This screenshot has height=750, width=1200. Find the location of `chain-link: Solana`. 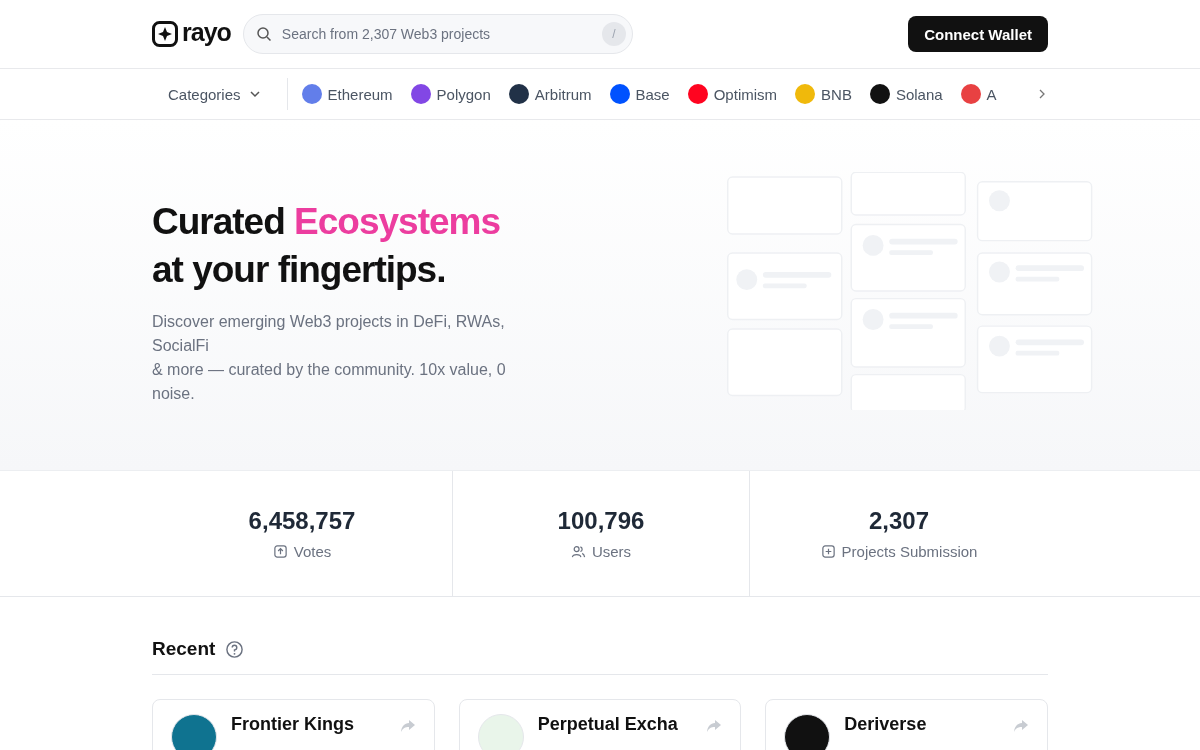

chain-link: Solana is located at coordinates (906, 94).